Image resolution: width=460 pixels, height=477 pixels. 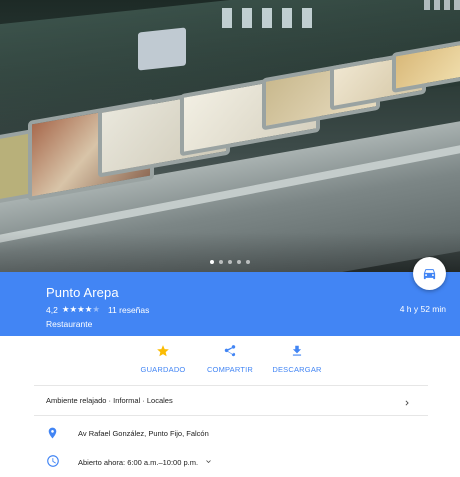 I want to click on place-title: Punto Arepa, so click(x=82, y=292).